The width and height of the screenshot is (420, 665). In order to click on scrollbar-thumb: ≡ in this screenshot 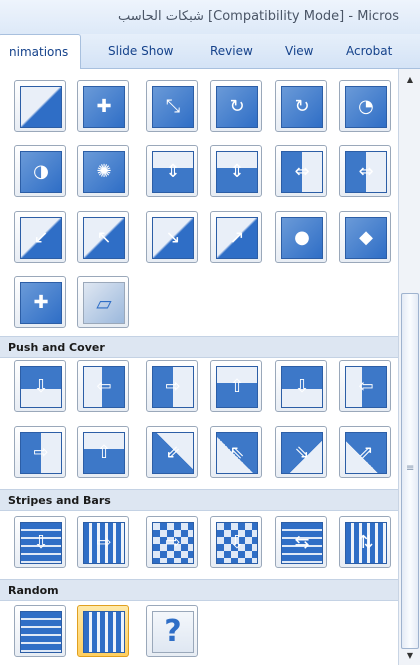, I will do `click(410, 471)`.